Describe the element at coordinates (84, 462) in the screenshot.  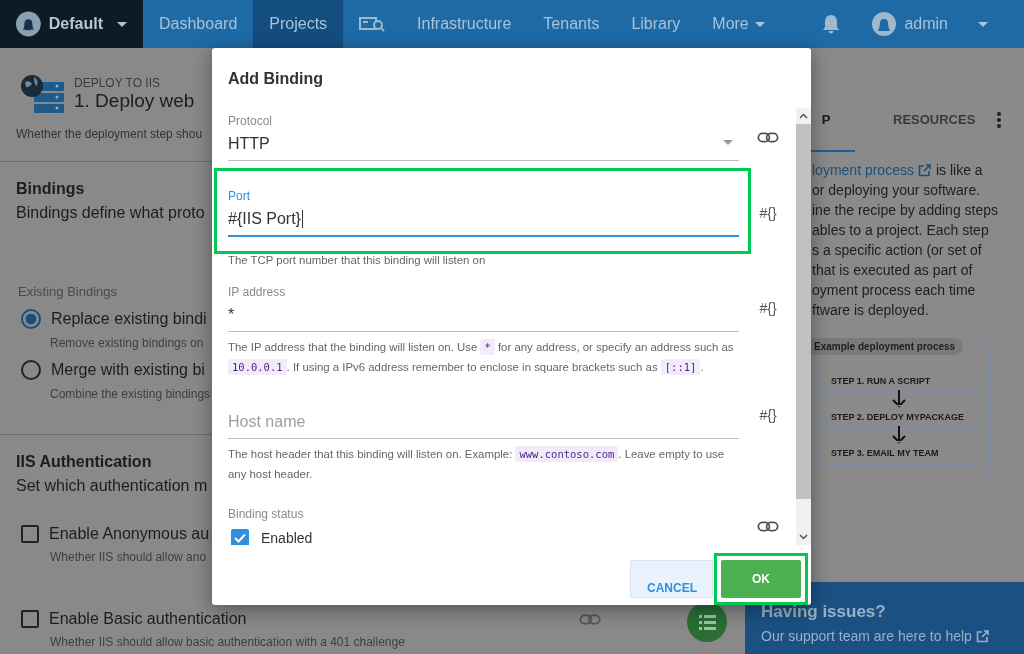
I see `section-title: IIS Authentication` at that location.